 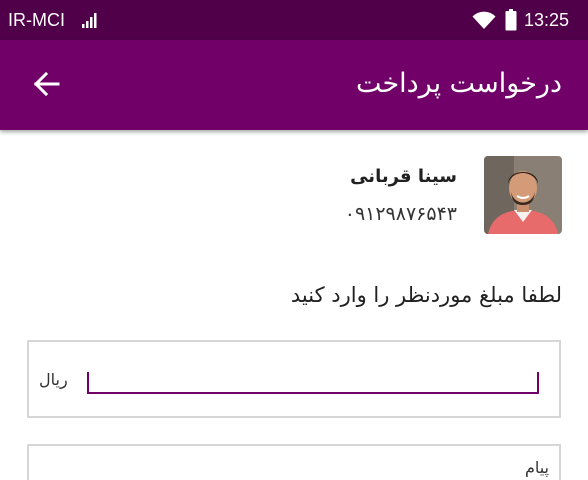 What do you see at coordinates (538, 383) in the screenshot?
I see `input-underline-right-tick` at bounding box center [538, 383].